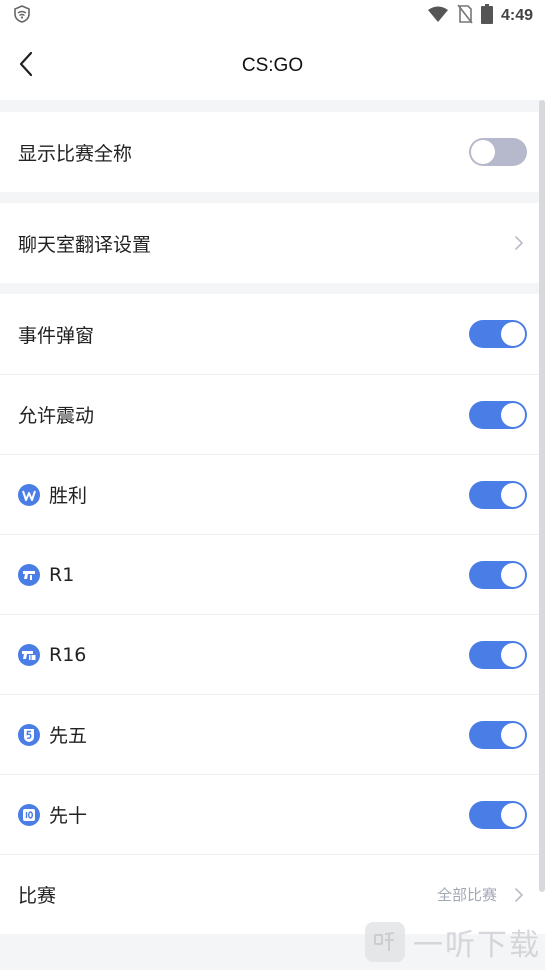 The image size is (545, 970). I want to click on status-bar: 4:49, so click(272, 16).